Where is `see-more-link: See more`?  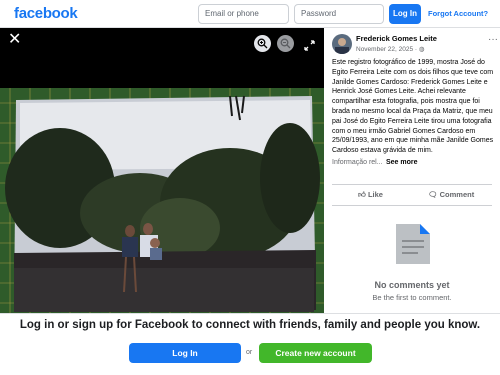
see-more-link: See more is located at coordinates (402, 162).